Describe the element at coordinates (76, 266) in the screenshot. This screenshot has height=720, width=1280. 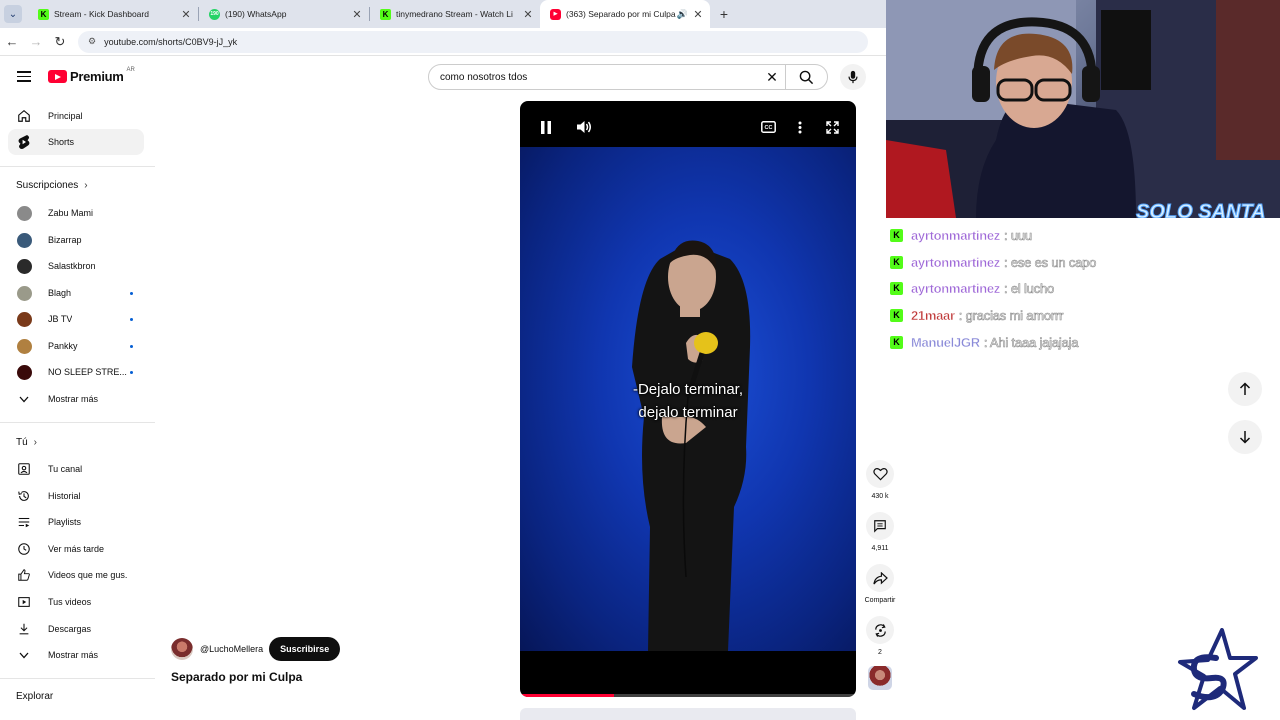
I see `sidebar-item-sub: Salastkbron` at that location.